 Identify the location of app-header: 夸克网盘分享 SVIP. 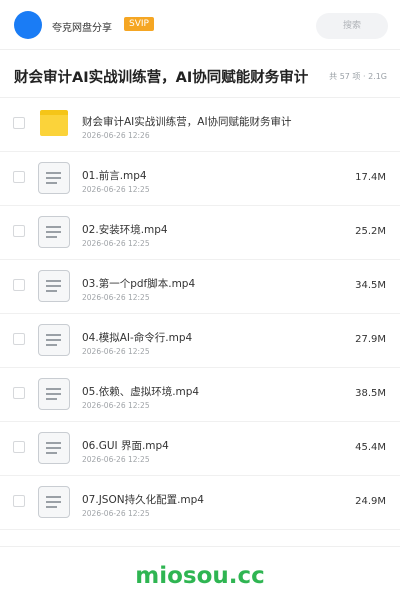
(200, 25).